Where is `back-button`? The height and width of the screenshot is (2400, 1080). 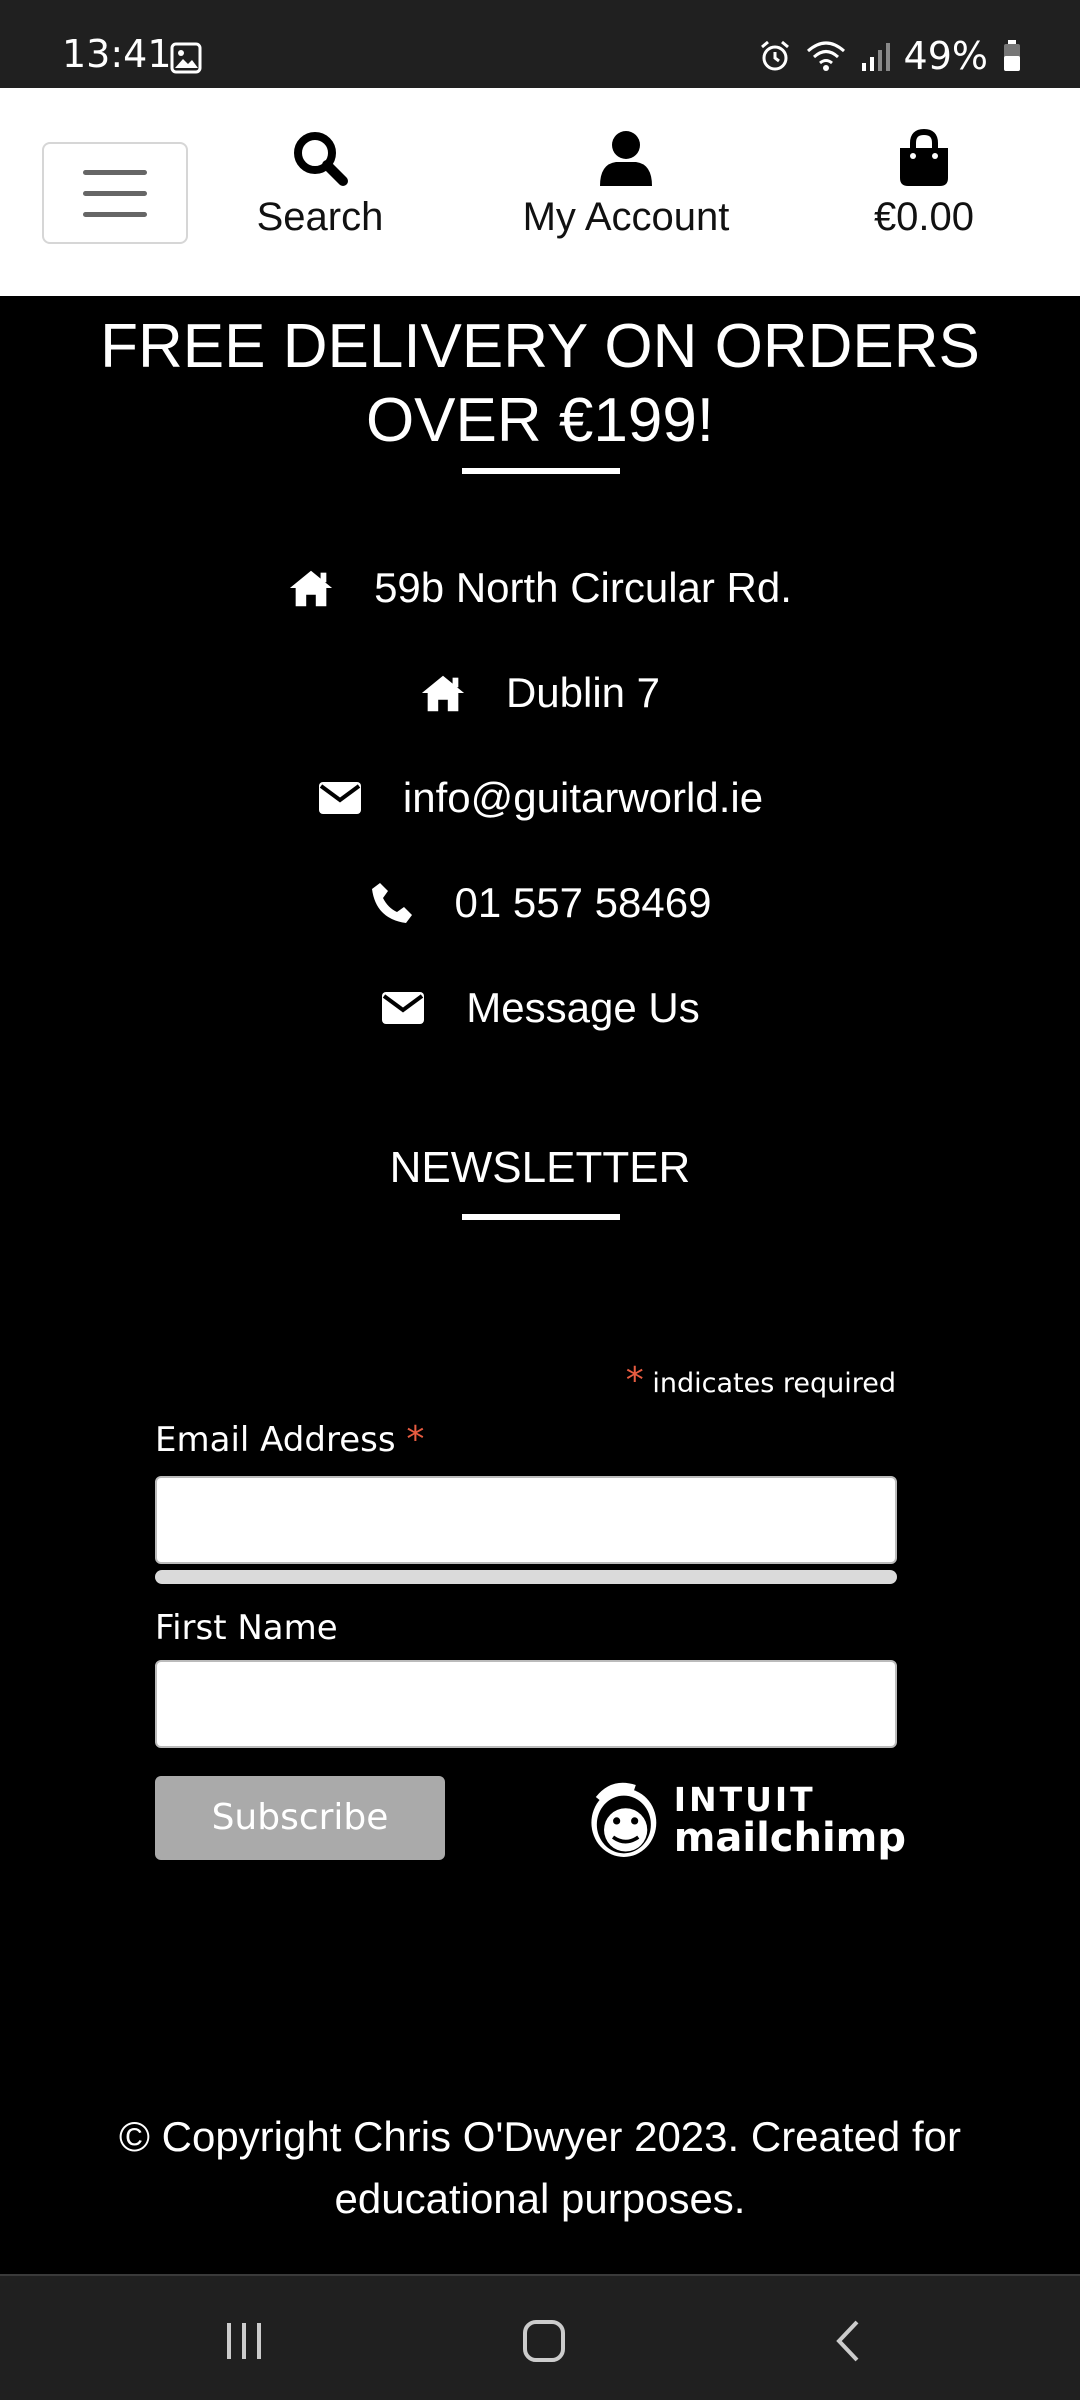 back-button is located at coordinates (848, 2341).